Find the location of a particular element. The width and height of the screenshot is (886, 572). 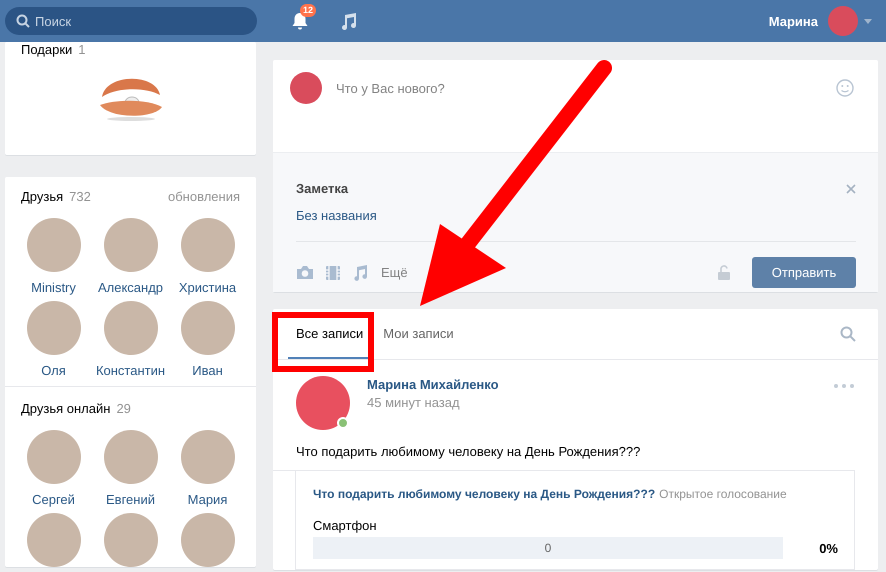

more-link: Ещё is located at coordinates (394, 272).